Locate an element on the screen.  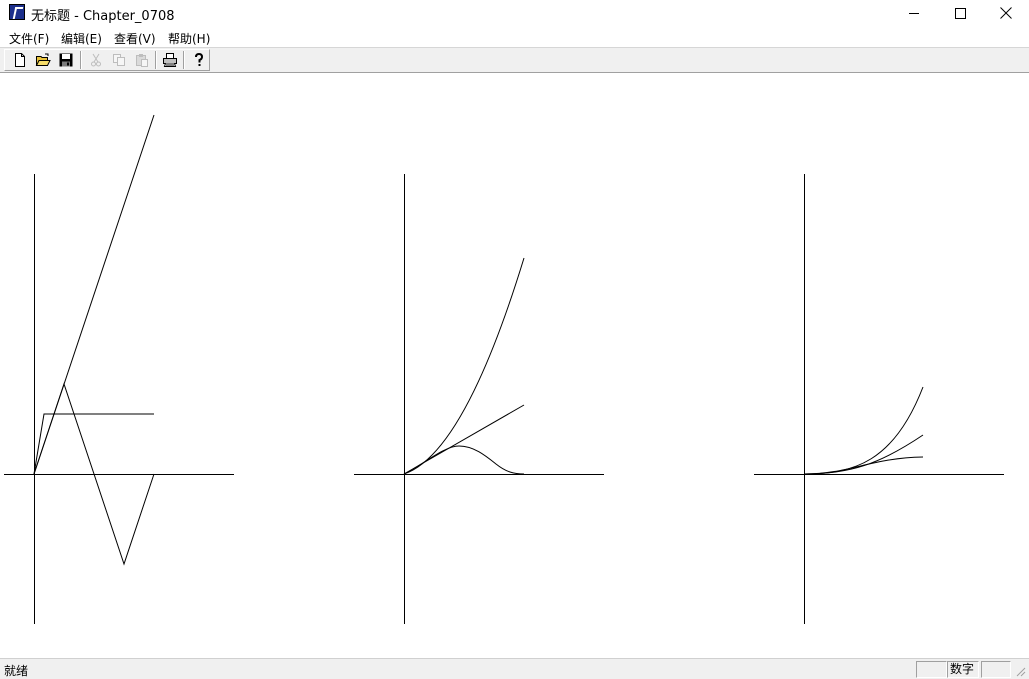
menu-bar: 文件(F) 编辑(E) 查看(V) 帮助(H) is located at coordinates (514, 37).